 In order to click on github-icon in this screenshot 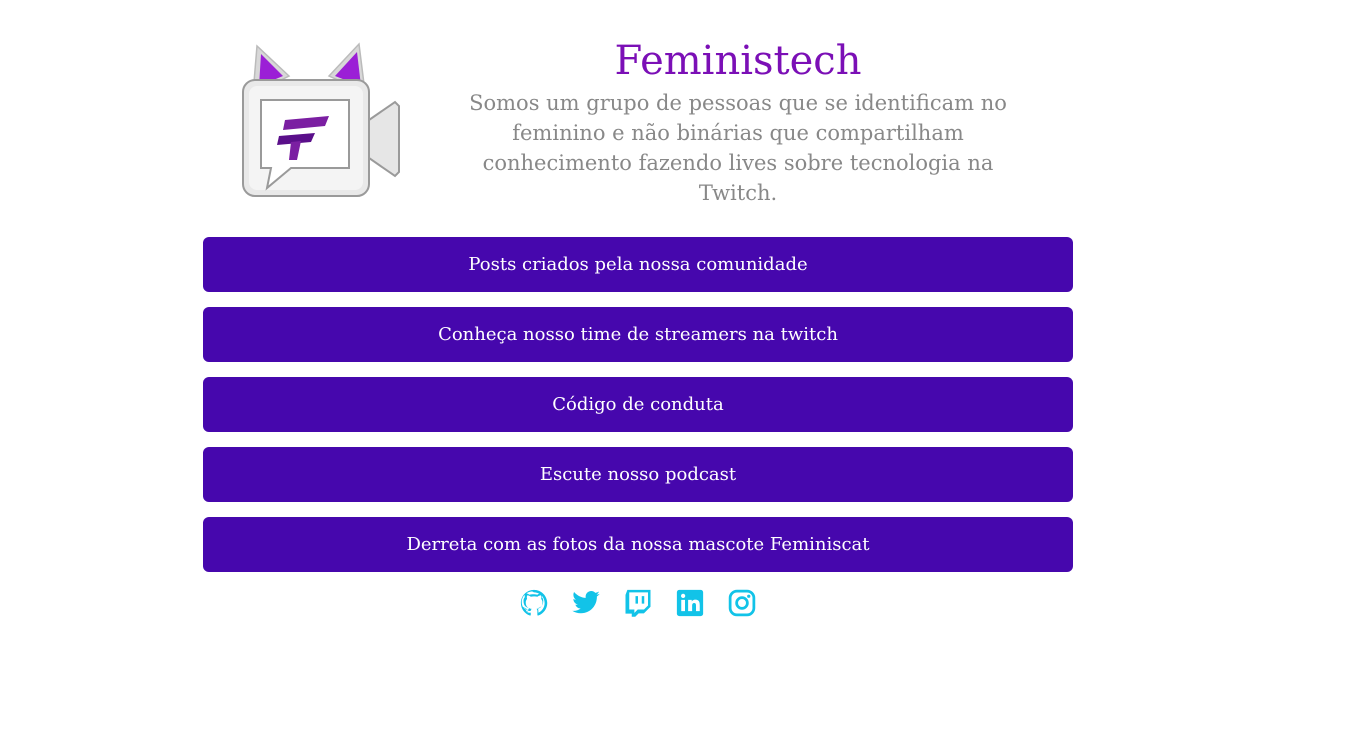, I will do `click(534, 602)`.